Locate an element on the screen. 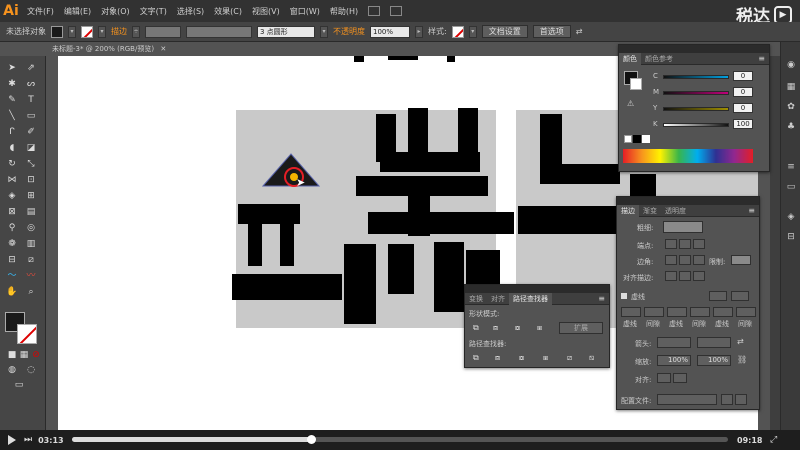 This screenshot has height=450, width=800. pencil-tool-icon: ✐ is located at coordinates (31, 132).